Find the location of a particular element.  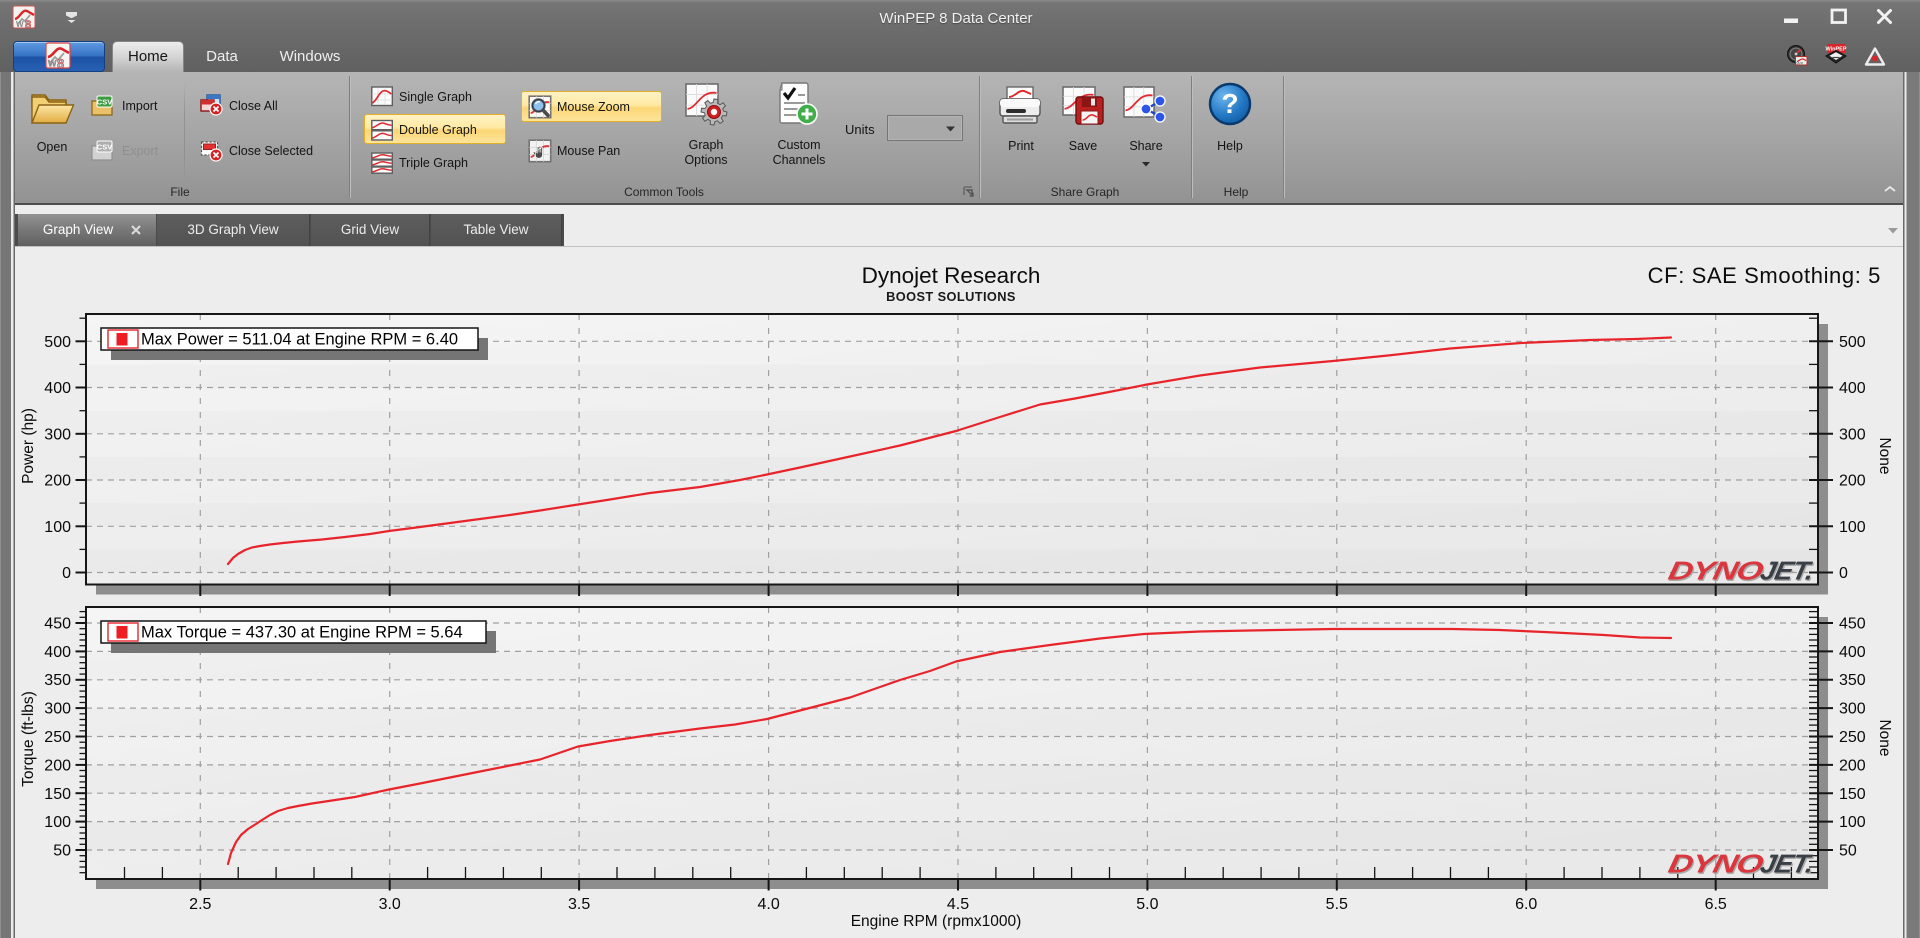

svg-text: 4.0 is located at coordinates (768, 904).